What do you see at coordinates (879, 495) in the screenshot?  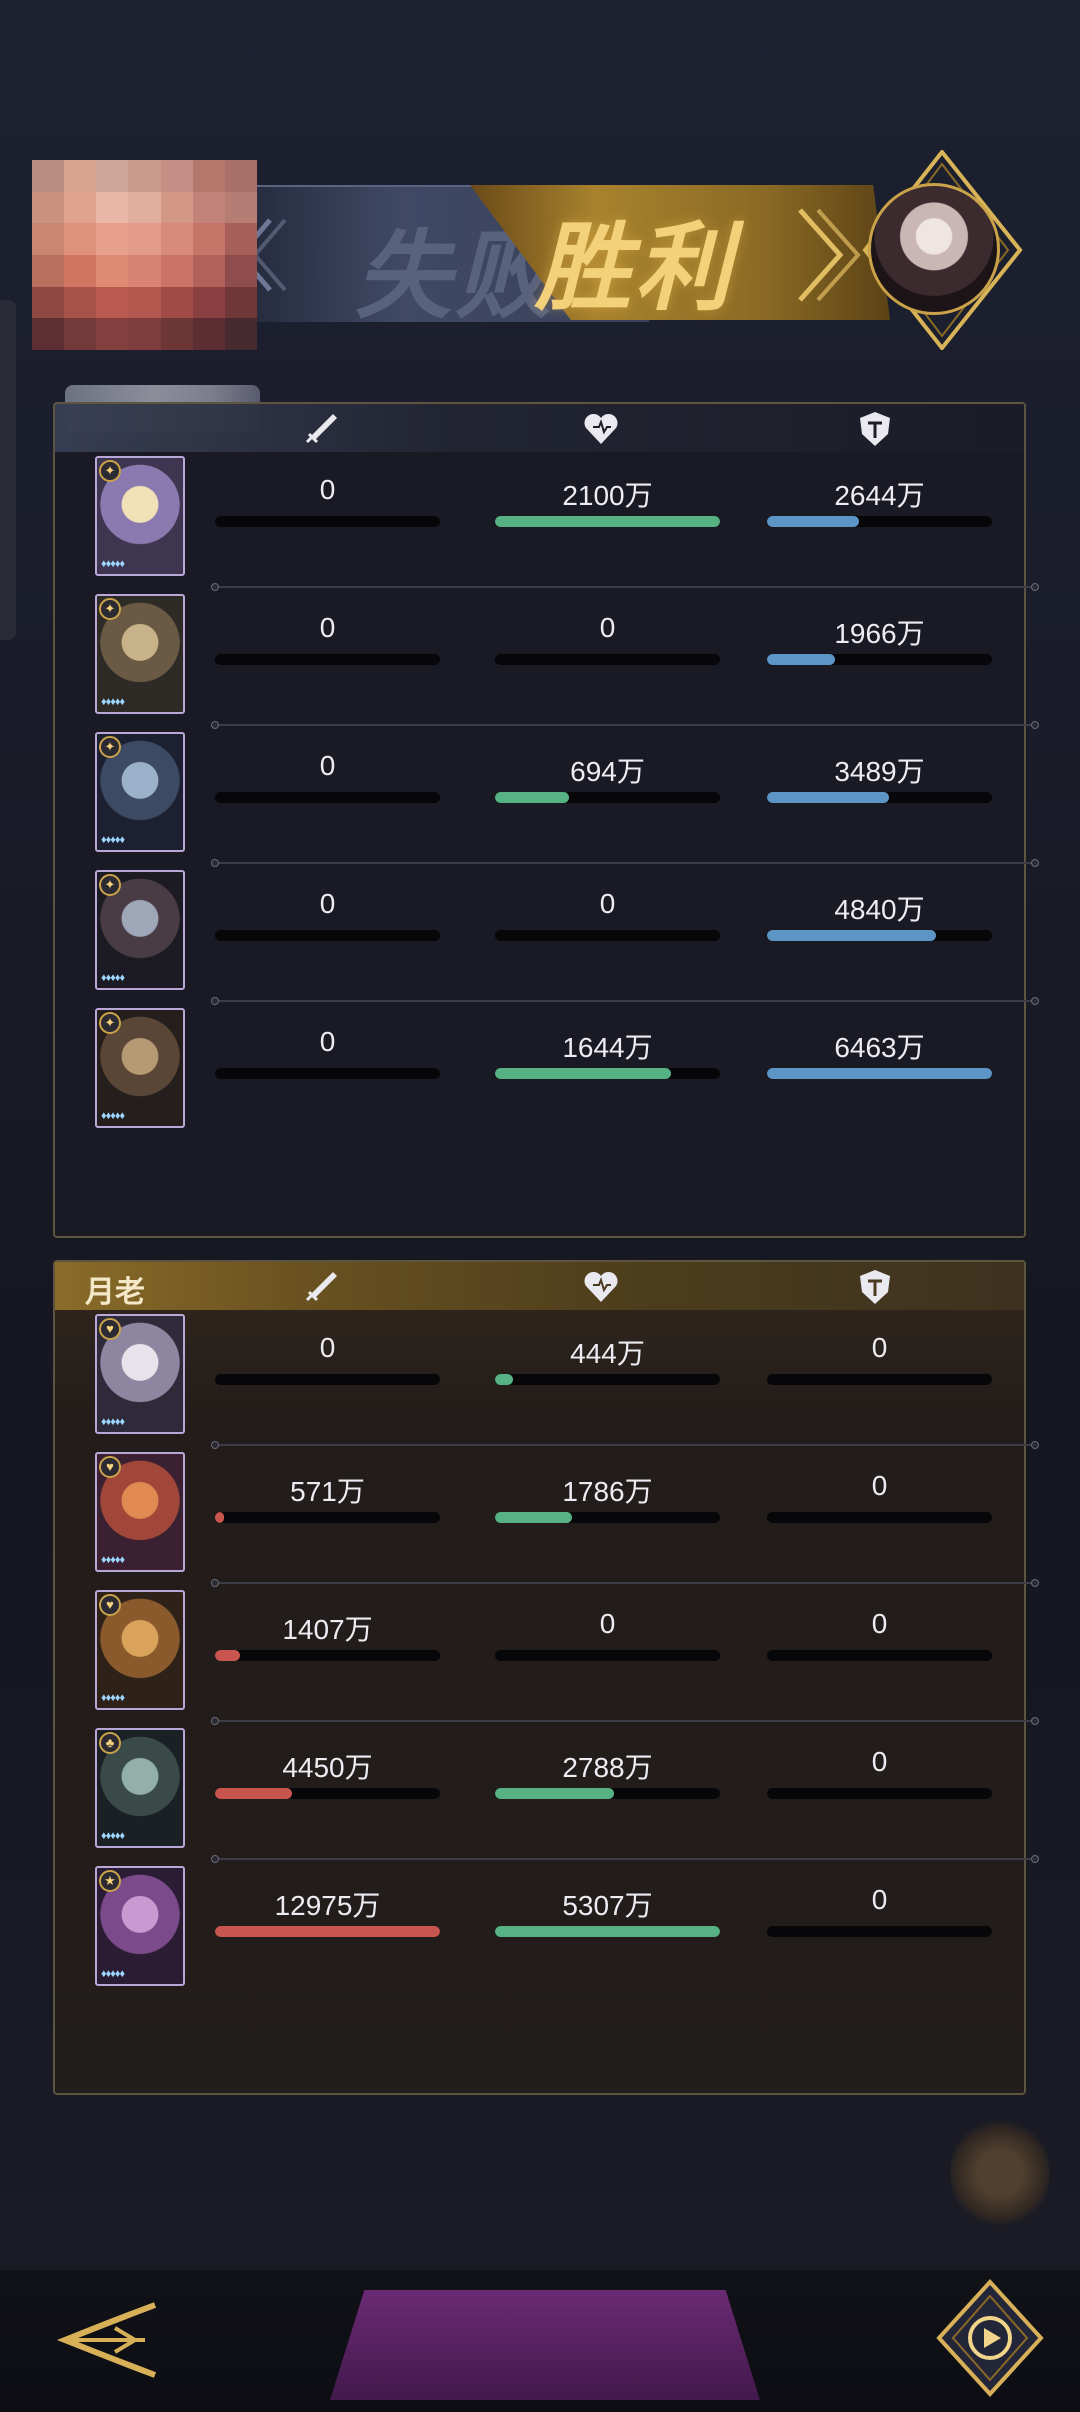 I see `defense-value: 2644万` at bounding box center [879, 495].